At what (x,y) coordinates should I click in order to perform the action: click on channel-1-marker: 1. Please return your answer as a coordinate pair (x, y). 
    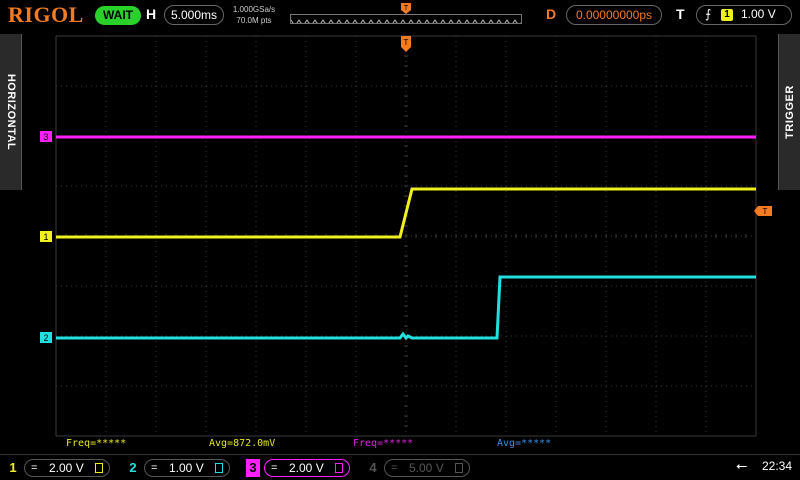
    Looking at the image, I should click on (46, 236).